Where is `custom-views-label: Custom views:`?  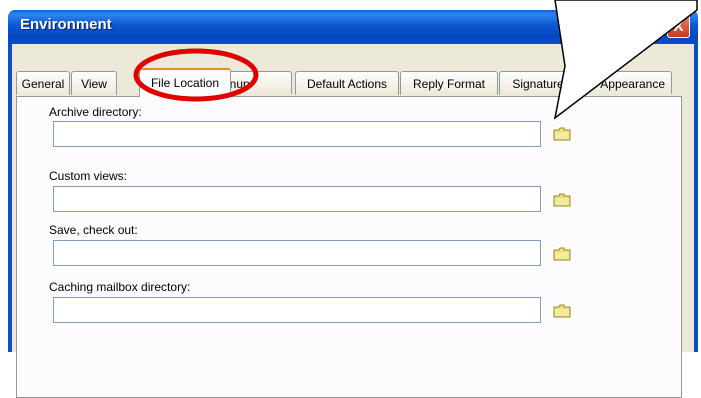
custom-views-label: Custom views: is located at coordinates (88, 176).